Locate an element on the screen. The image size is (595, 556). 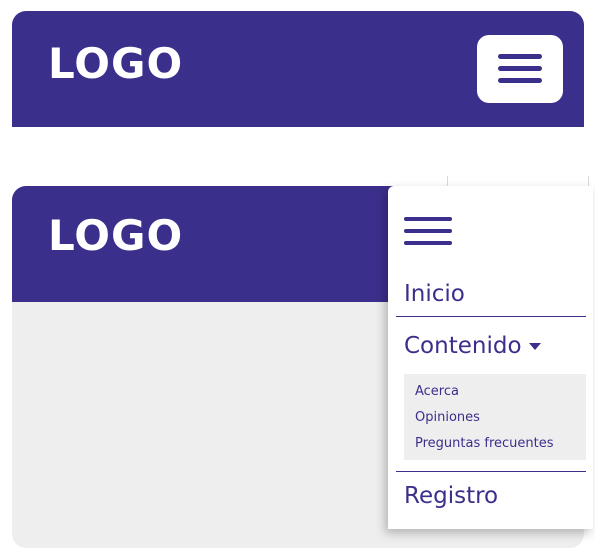
caret-down-icon is located at coordinates (534, 346).